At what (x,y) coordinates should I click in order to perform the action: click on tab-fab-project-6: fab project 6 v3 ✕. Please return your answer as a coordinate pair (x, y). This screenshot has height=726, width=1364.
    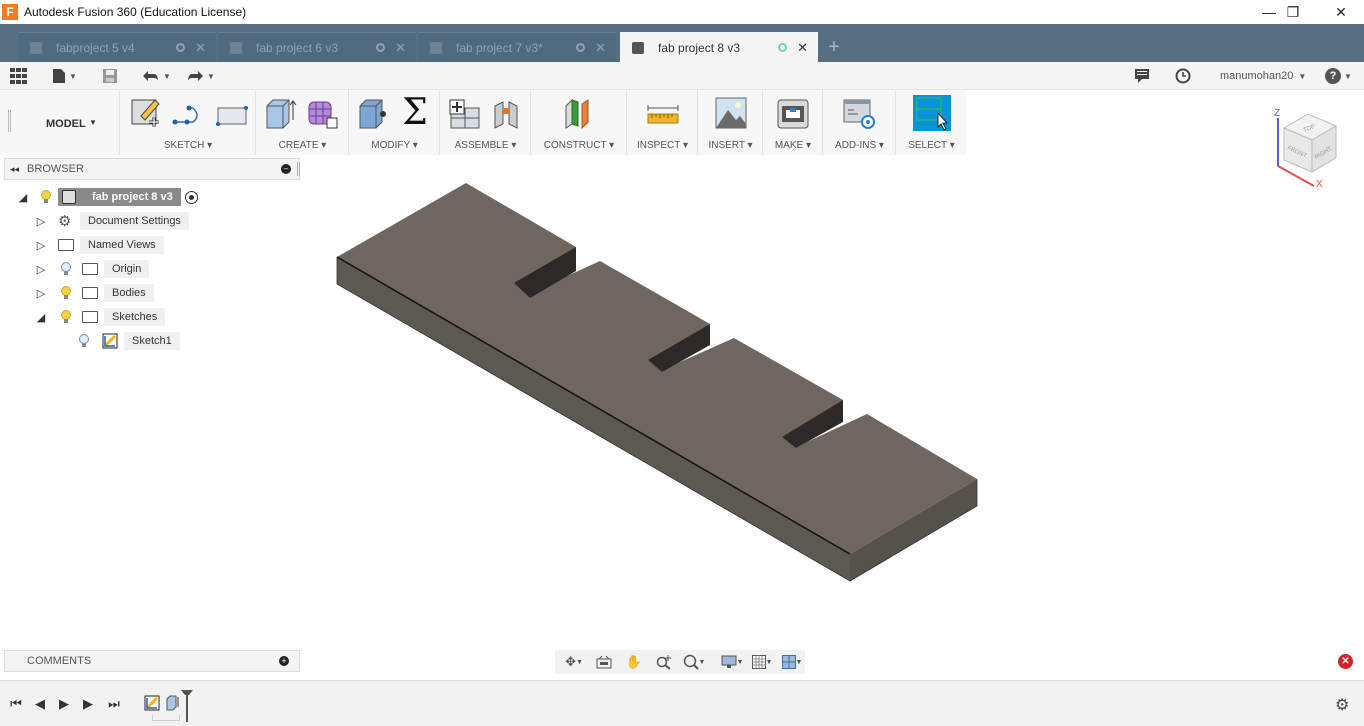
    Looking at the image, I should click on (317, 47).